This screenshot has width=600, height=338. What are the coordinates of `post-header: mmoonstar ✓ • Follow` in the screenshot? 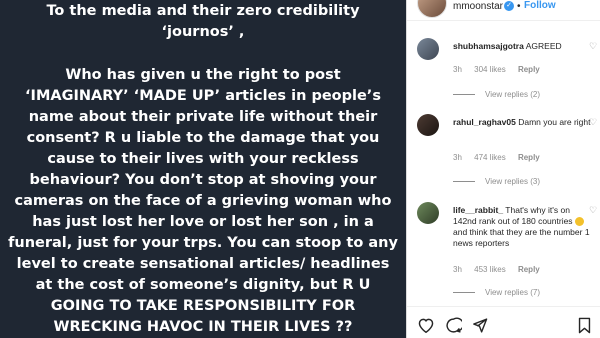 It's located at (503, 10).